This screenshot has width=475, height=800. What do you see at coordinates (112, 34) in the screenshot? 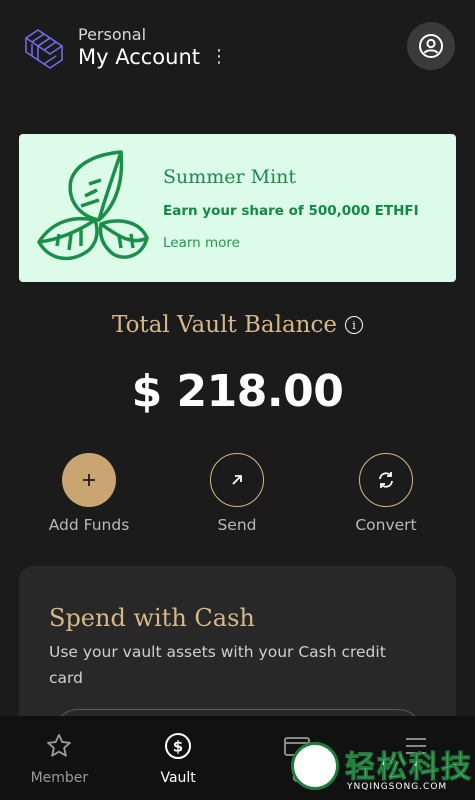
I see `account-type-label: Personal` at bounding box center [112, 34].